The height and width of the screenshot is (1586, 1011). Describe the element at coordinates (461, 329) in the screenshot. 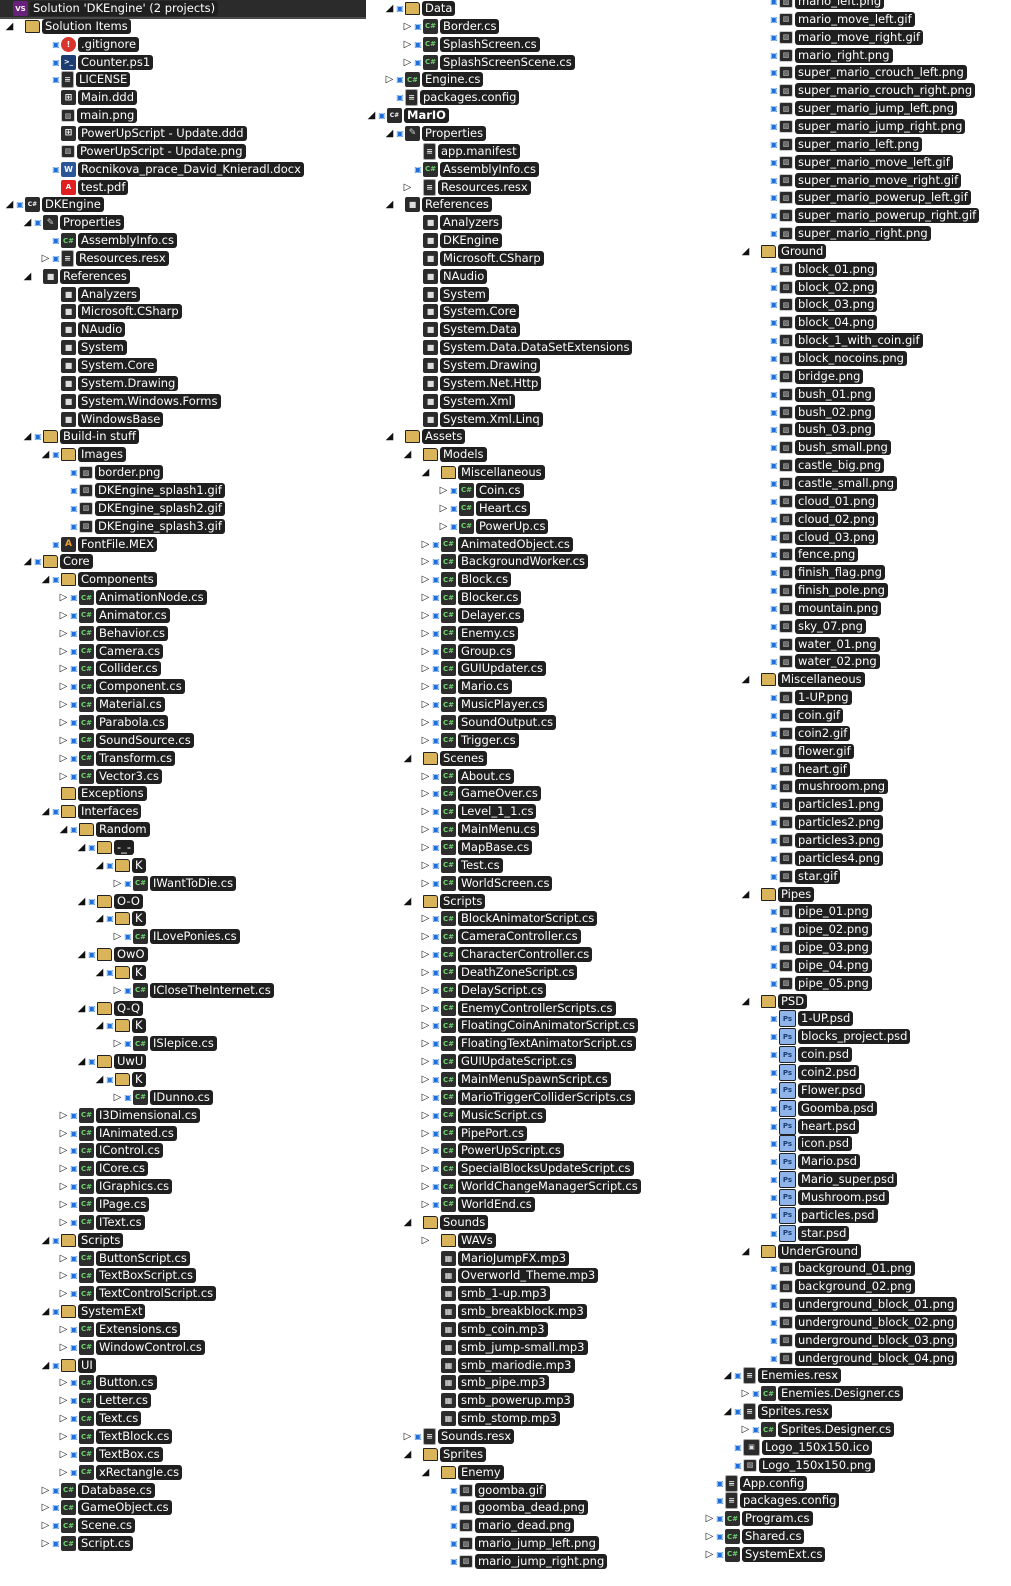

I see `tree-item: ■ System.Data` at that location.